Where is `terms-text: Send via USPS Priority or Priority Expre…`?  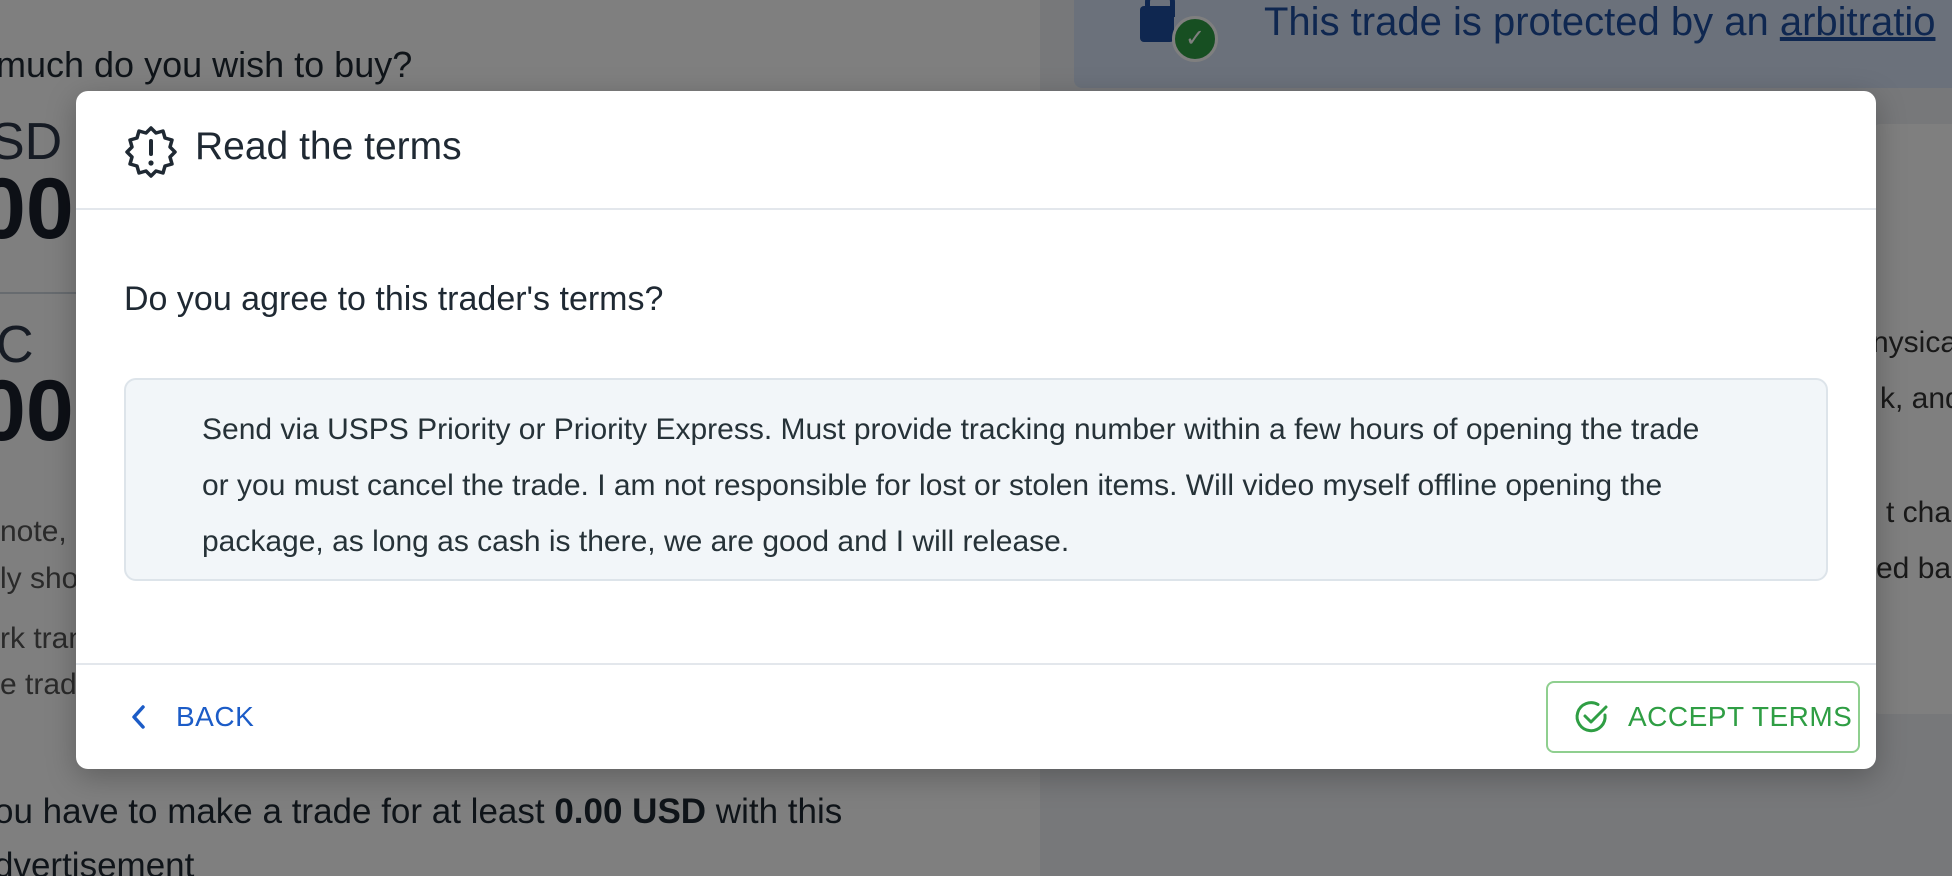 terms-text: Send via USPS Priority or Priority Expre… is located at coordinates (951, 485).